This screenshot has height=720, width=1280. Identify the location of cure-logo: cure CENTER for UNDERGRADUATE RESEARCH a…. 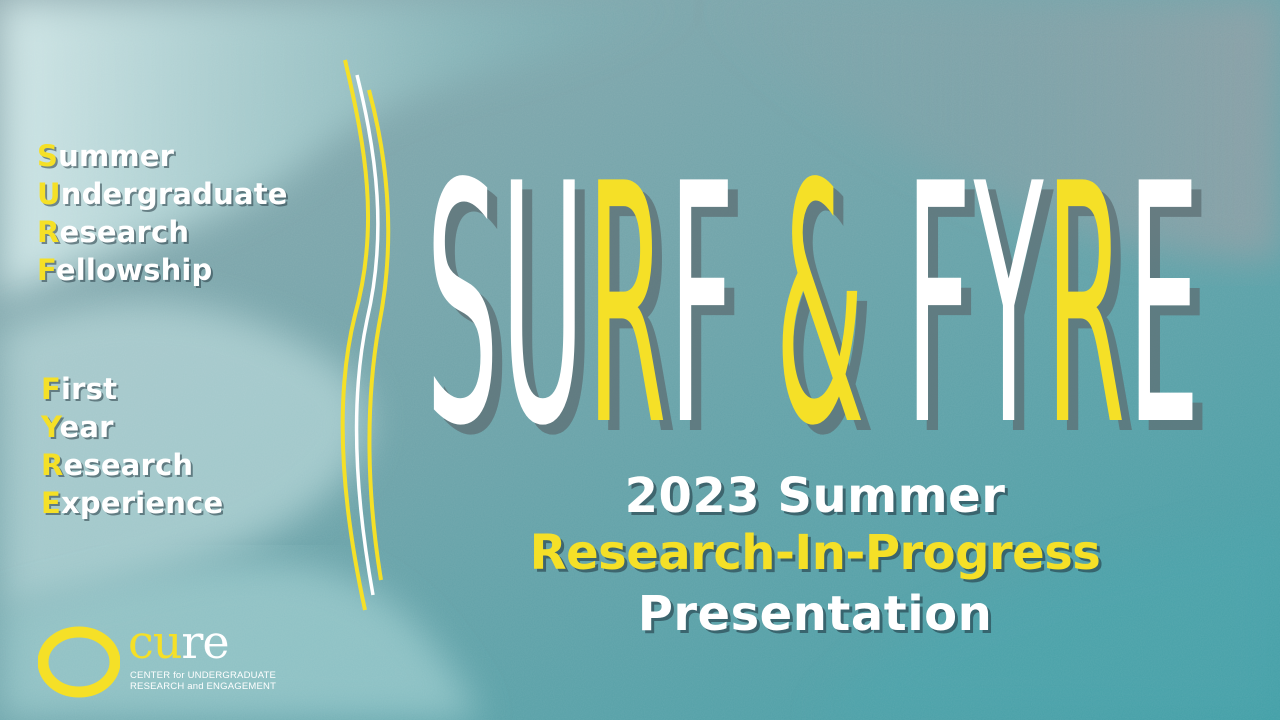
(163, 660).